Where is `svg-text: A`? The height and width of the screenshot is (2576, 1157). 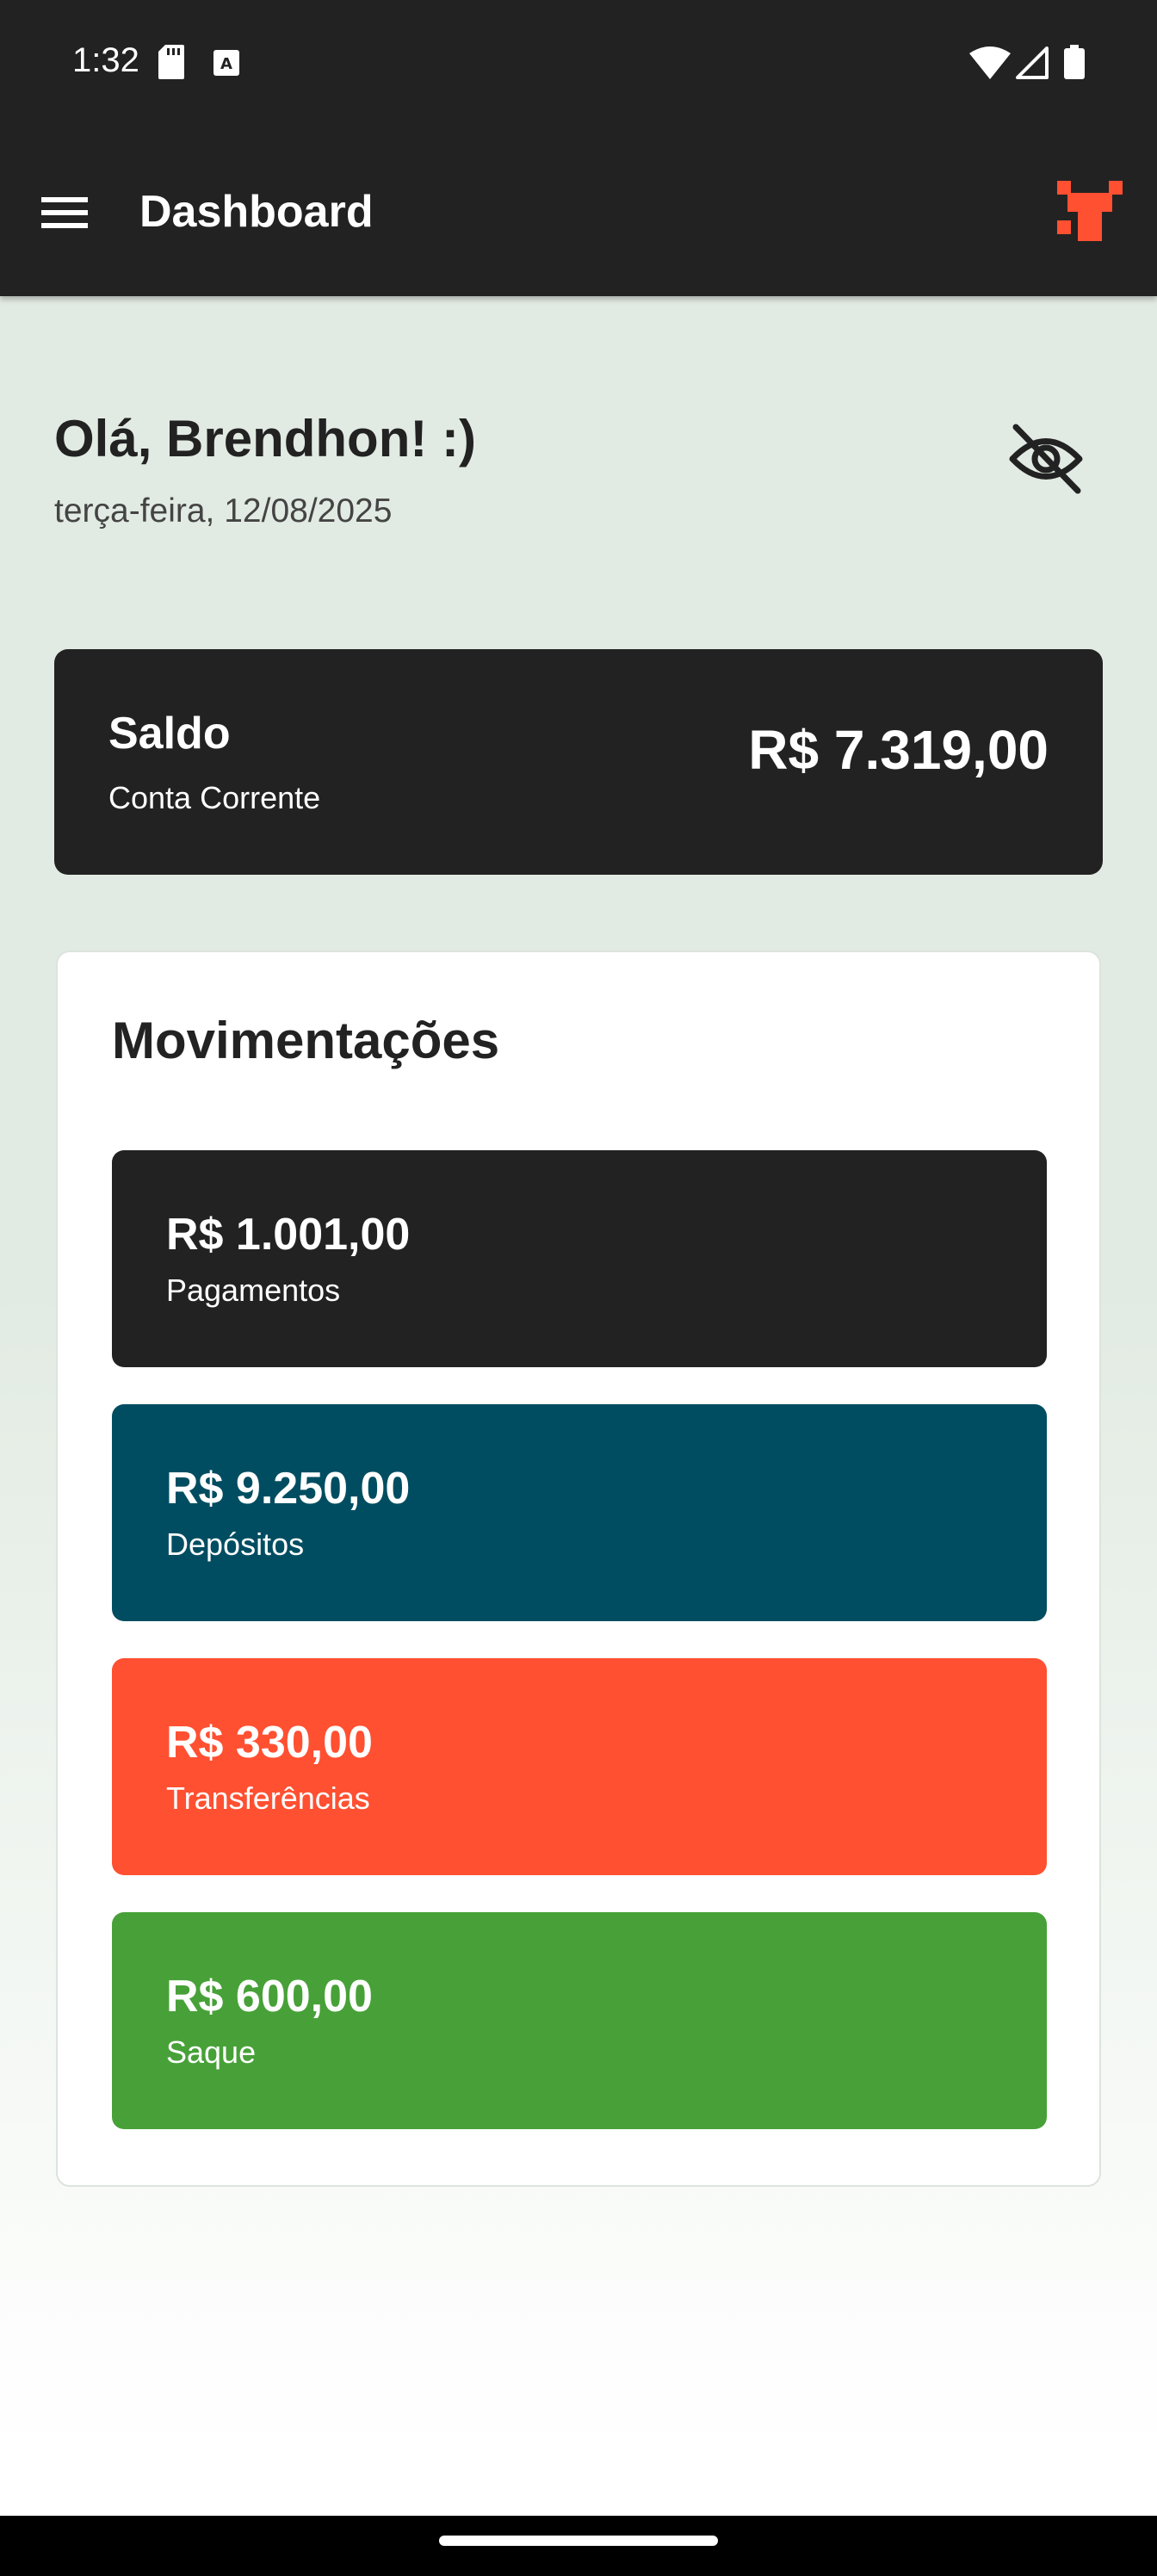
svg-text: A is located at coordinates (226, 64).